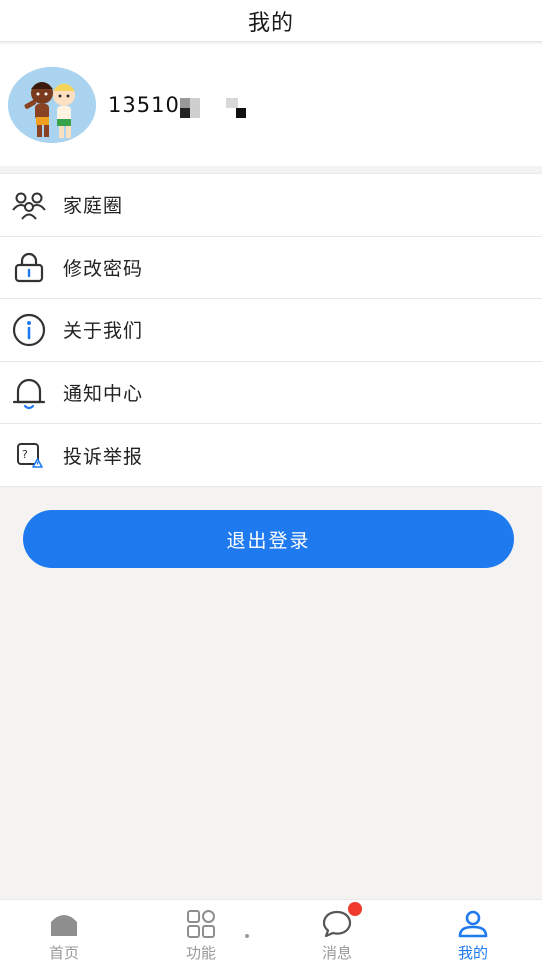  I want to click on page-title: 我的, so click(270, 23).